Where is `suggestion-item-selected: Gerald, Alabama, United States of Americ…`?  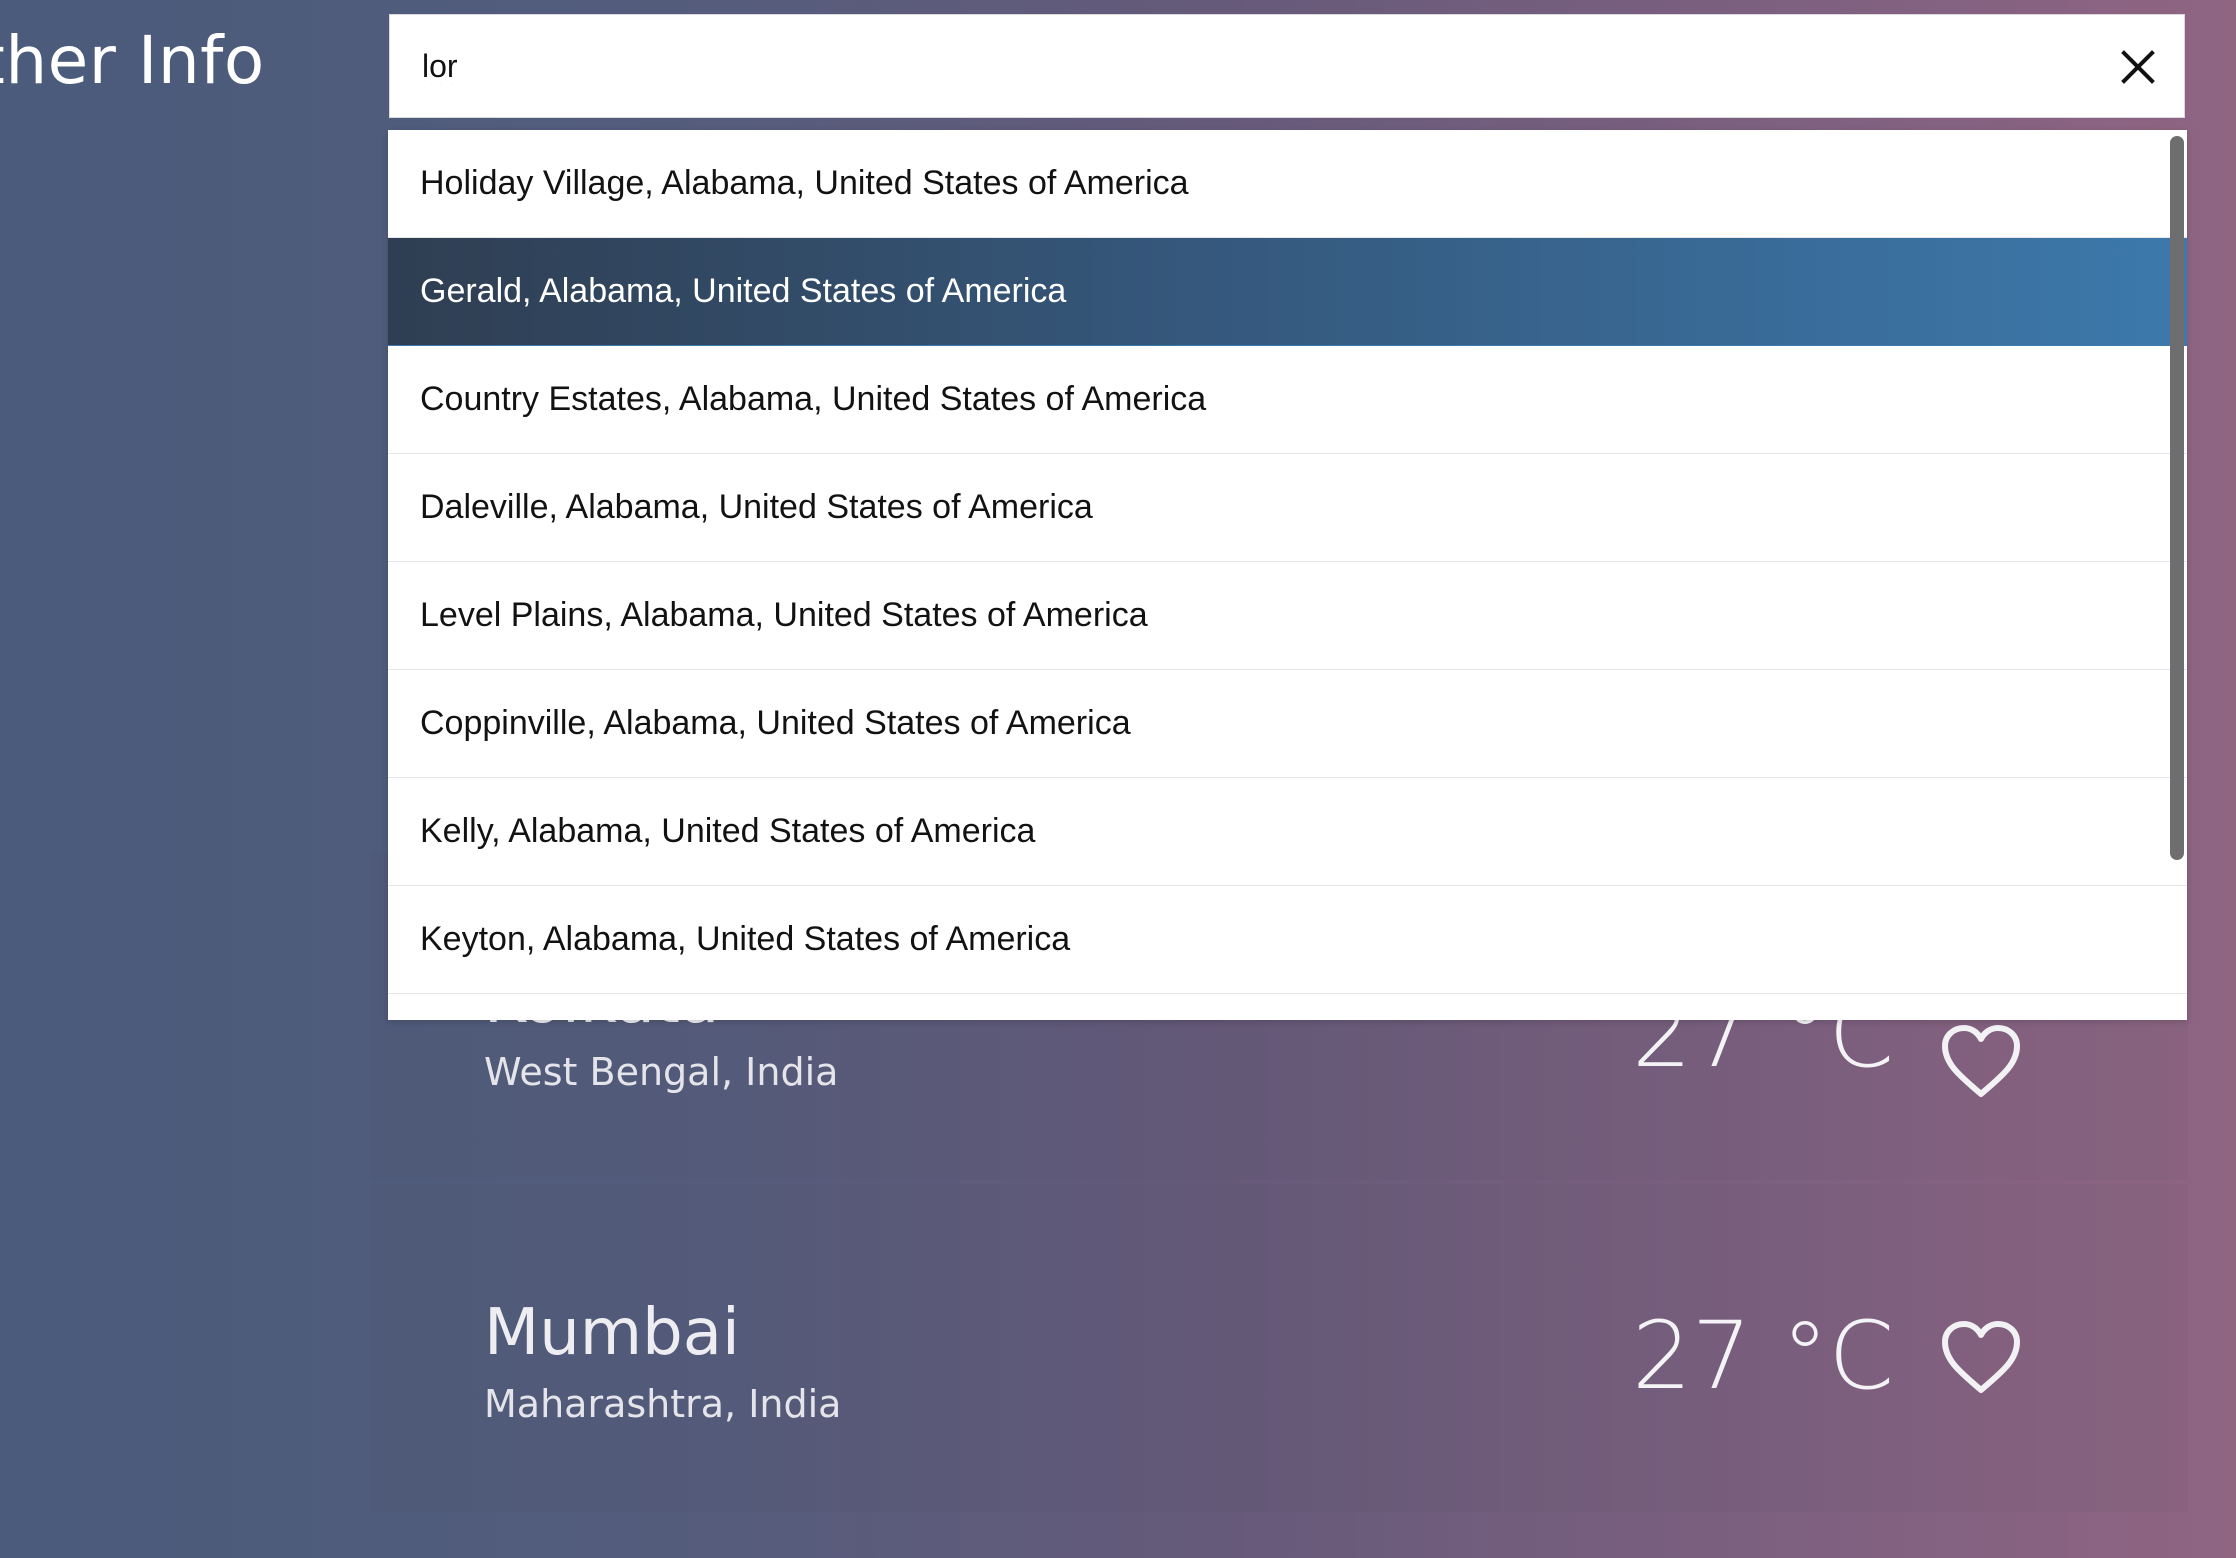 suggestion-item-selected: Gerald, Alabama, United States of Americ… is located at coordinates (1287, 292).